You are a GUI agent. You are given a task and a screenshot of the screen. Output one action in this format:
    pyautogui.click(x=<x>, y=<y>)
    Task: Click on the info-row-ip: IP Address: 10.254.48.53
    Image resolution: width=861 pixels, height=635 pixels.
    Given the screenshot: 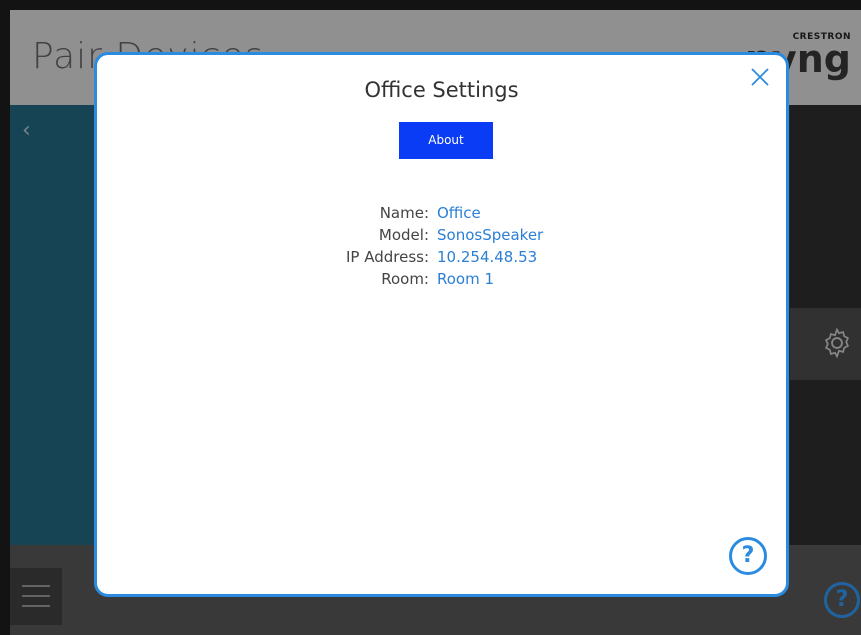 What is the action you would take?
    pyautogui.click(x=441, y=257)
    